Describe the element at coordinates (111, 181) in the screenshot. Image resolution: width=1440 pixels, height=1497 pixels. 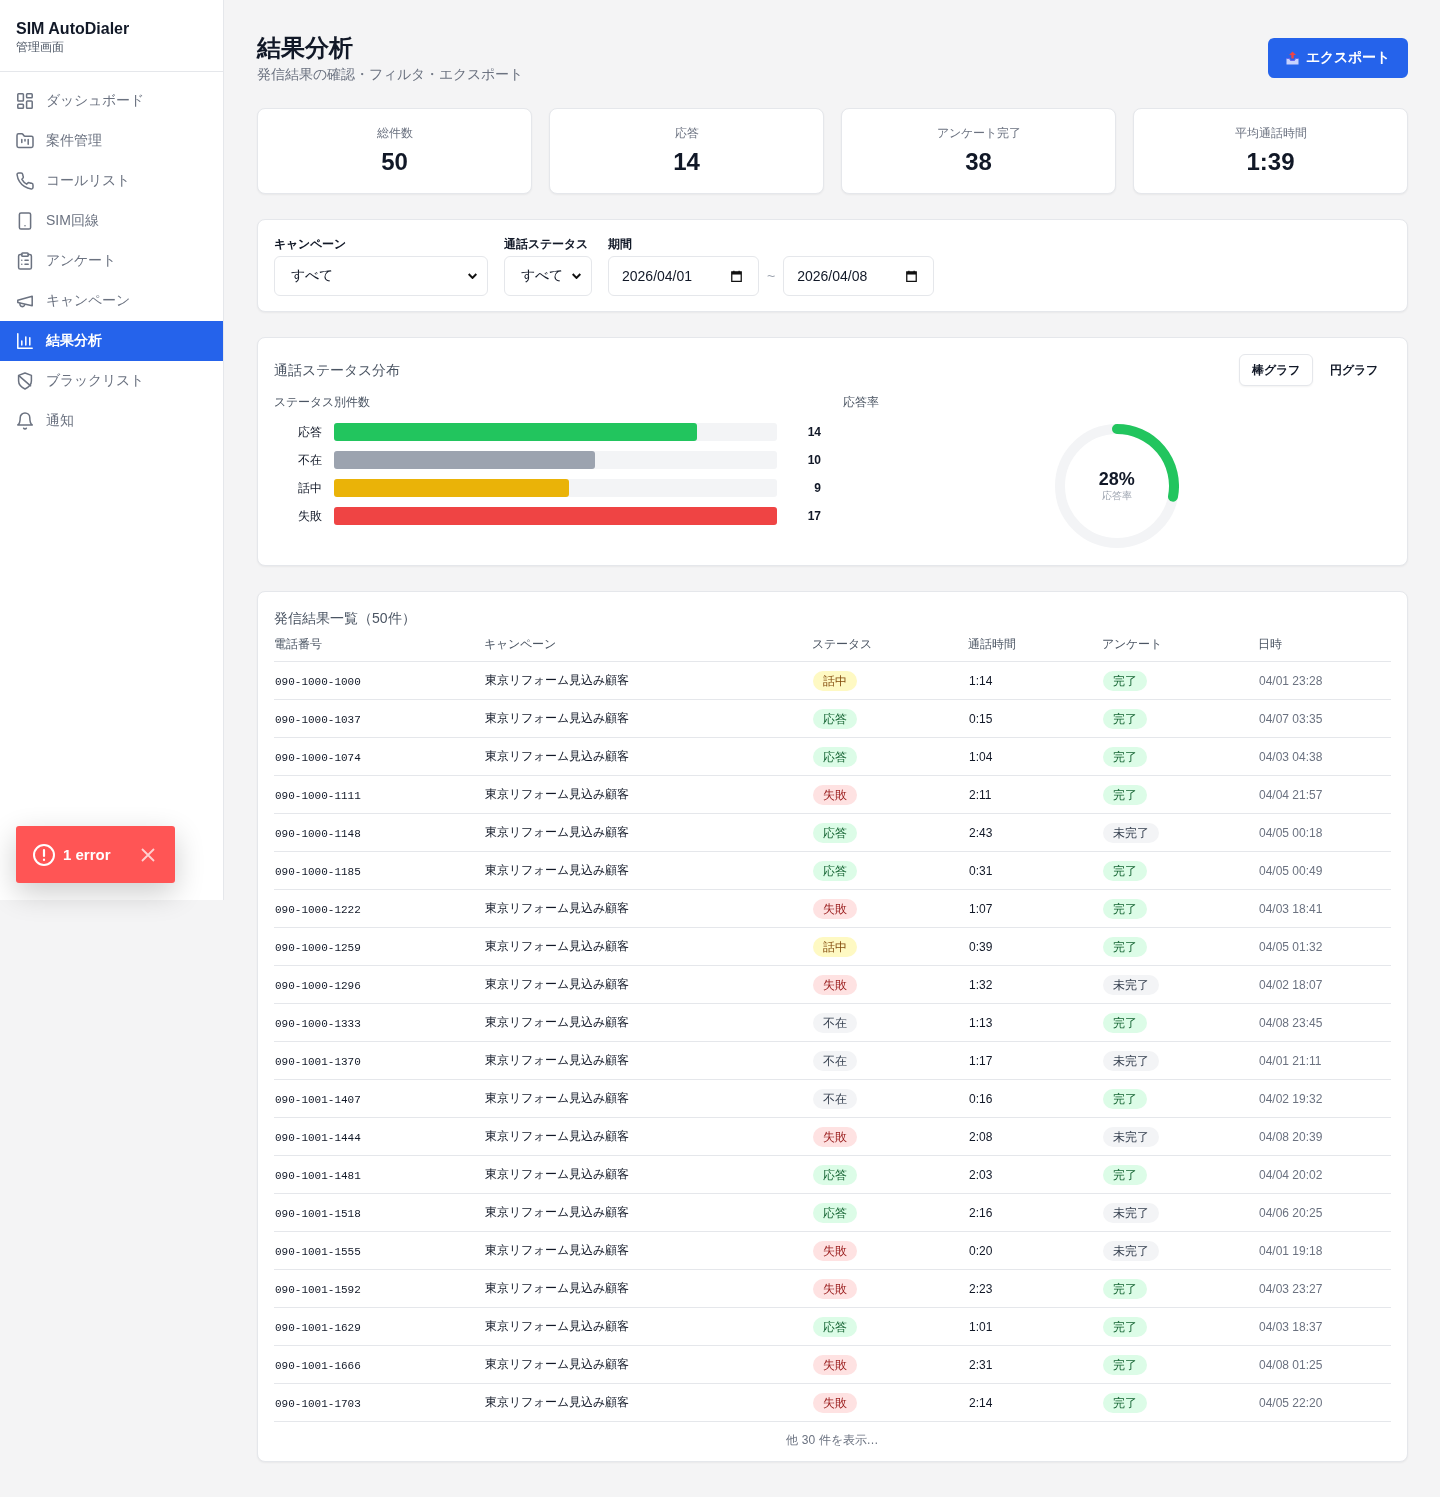
I see `sidebar-item: コールリスト` at that location.